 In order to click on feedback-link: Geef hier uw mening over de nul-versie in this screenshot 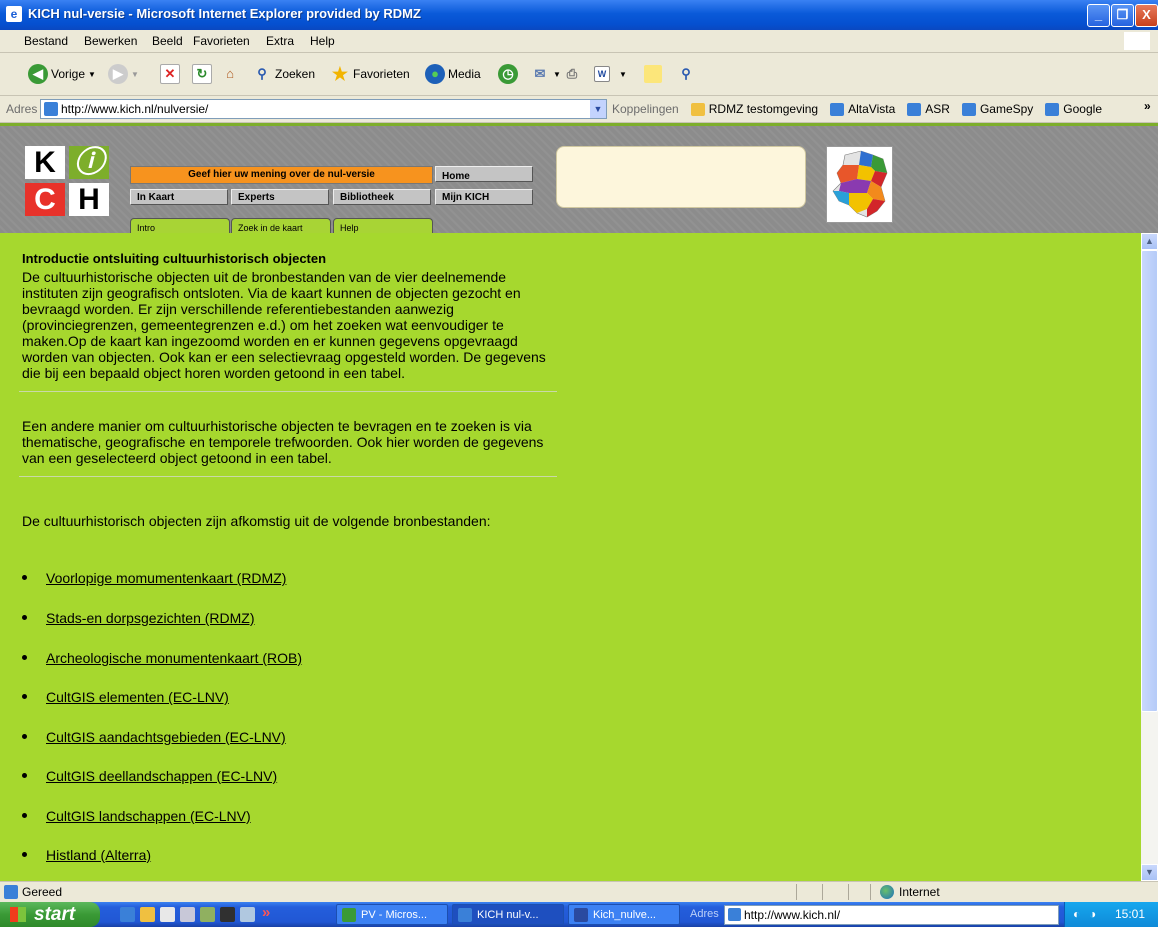, I will do `click(281, 175)`.